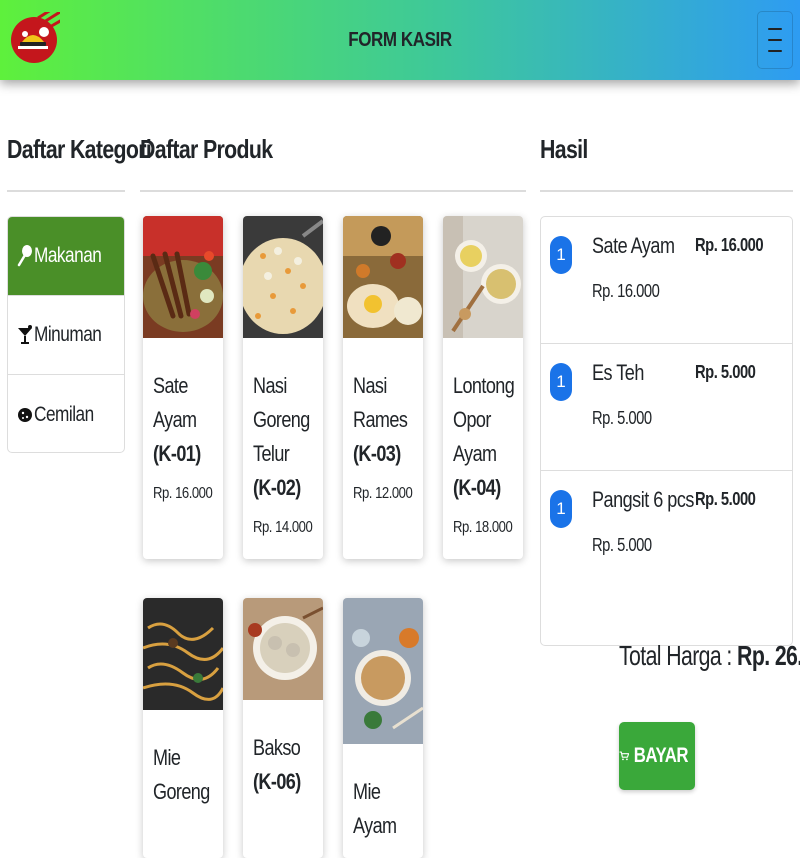  Describe the element at coordinates (281, 419) in the screenshot. I see `product-name: Nasi Goreng Telur` at that location.